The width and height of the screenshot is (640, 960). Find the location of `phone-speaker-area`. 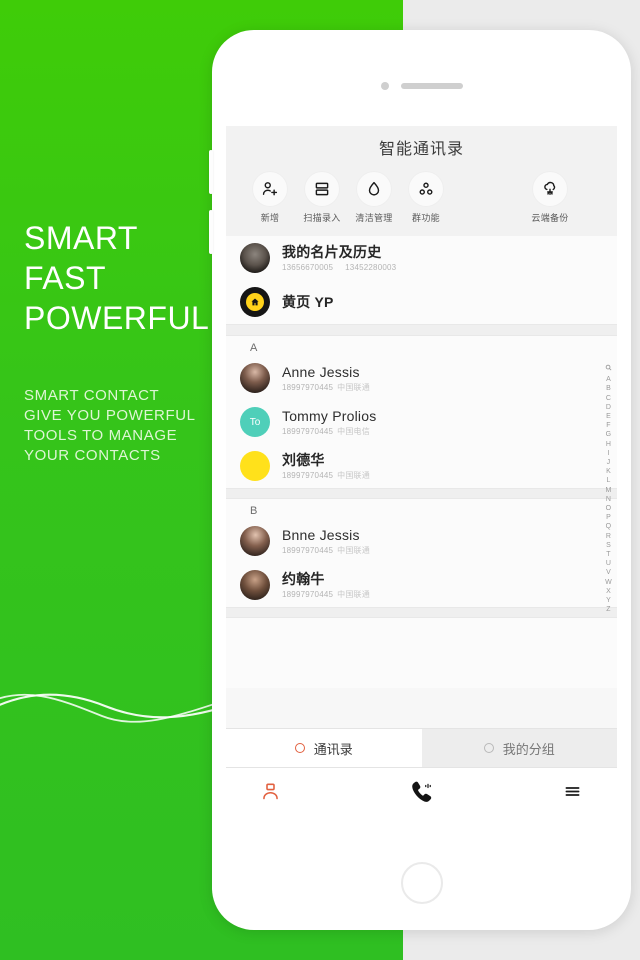

phone-speaker-area is located at coordinates (421, 86).